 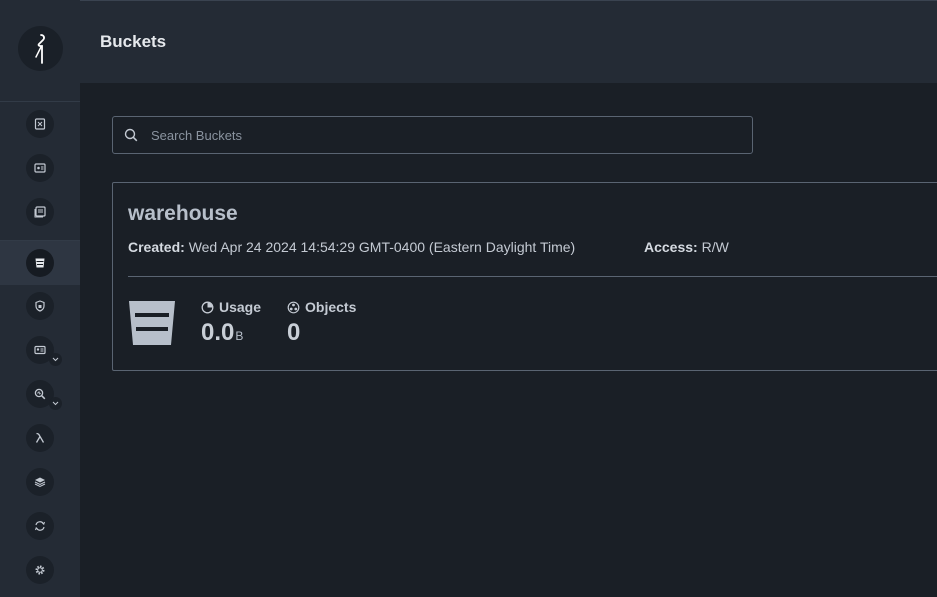 I want to click on page-header: Buckets, so click(x=508, y=41).